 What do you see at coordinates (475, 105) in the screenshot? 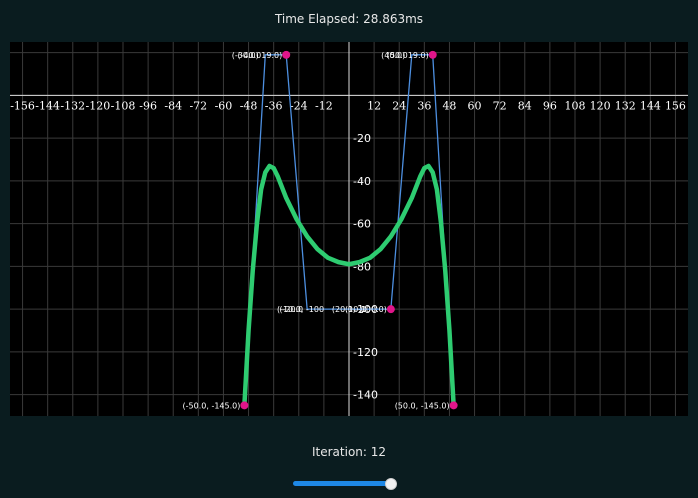
I see `x-tick-label: 60` at bounding box center [475, 105].